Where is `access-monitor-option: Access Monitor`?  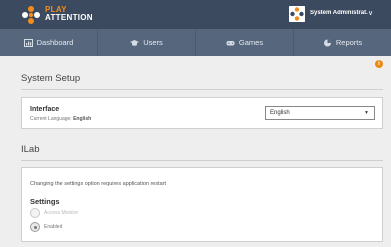
access-monitor-option: Access Monitor is located at coordinates (54, 213).